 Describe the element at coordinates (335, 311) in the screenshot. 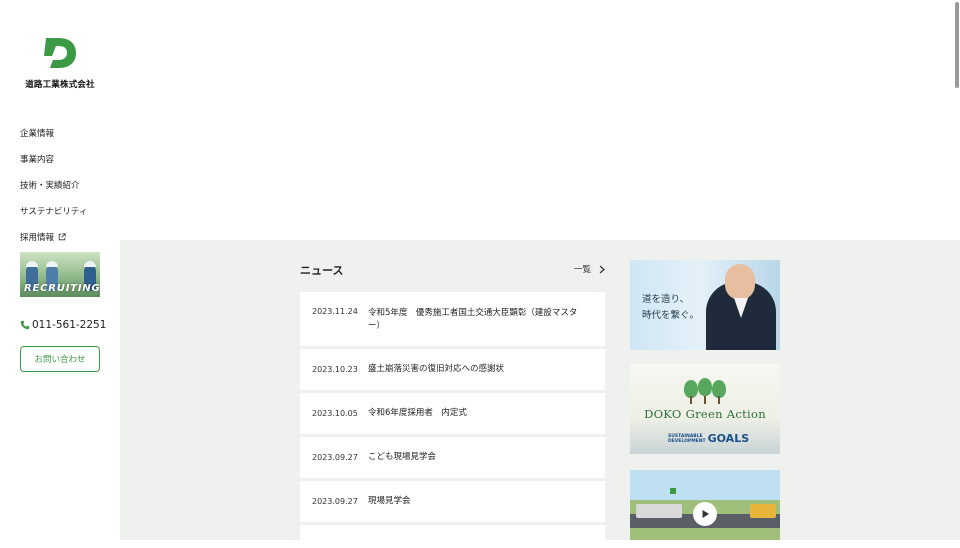

I see `news-date: 2023.11.24` at that location.